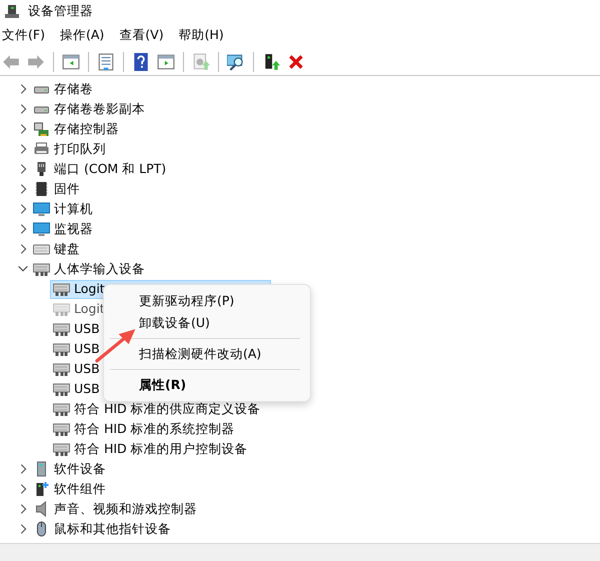 The height and width of the screenshot is (561, 600). Describe the element at coordinates (207, 354) in the screenshot. I see `menu-item: 扫描检测硬件改动(A)` at that location.